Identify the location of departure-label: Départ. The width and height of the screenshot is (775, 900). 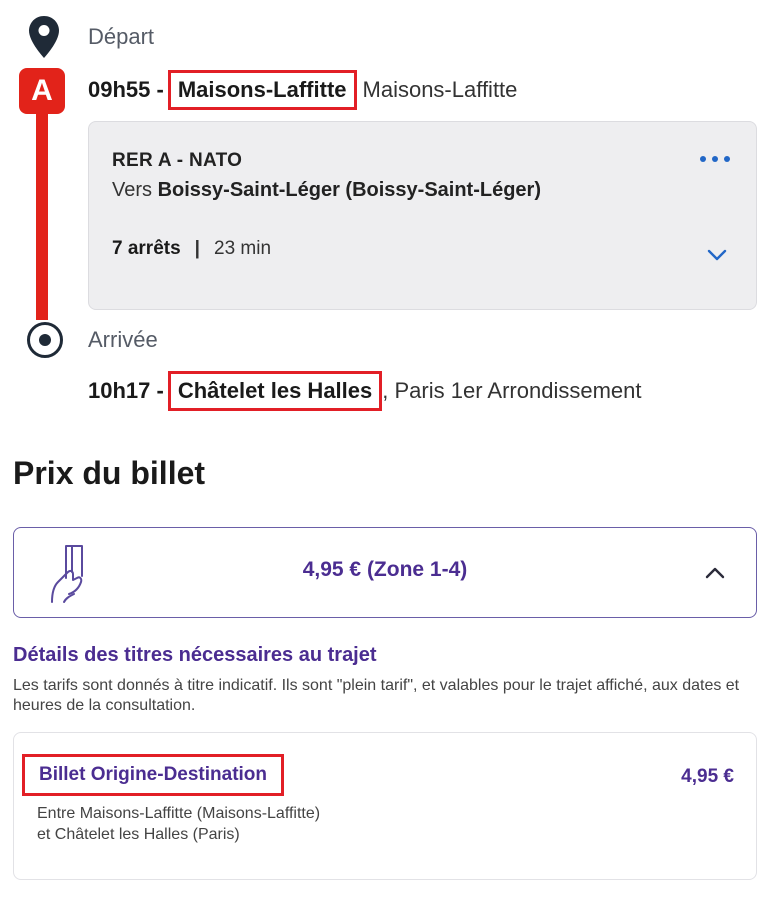
(121, 36).